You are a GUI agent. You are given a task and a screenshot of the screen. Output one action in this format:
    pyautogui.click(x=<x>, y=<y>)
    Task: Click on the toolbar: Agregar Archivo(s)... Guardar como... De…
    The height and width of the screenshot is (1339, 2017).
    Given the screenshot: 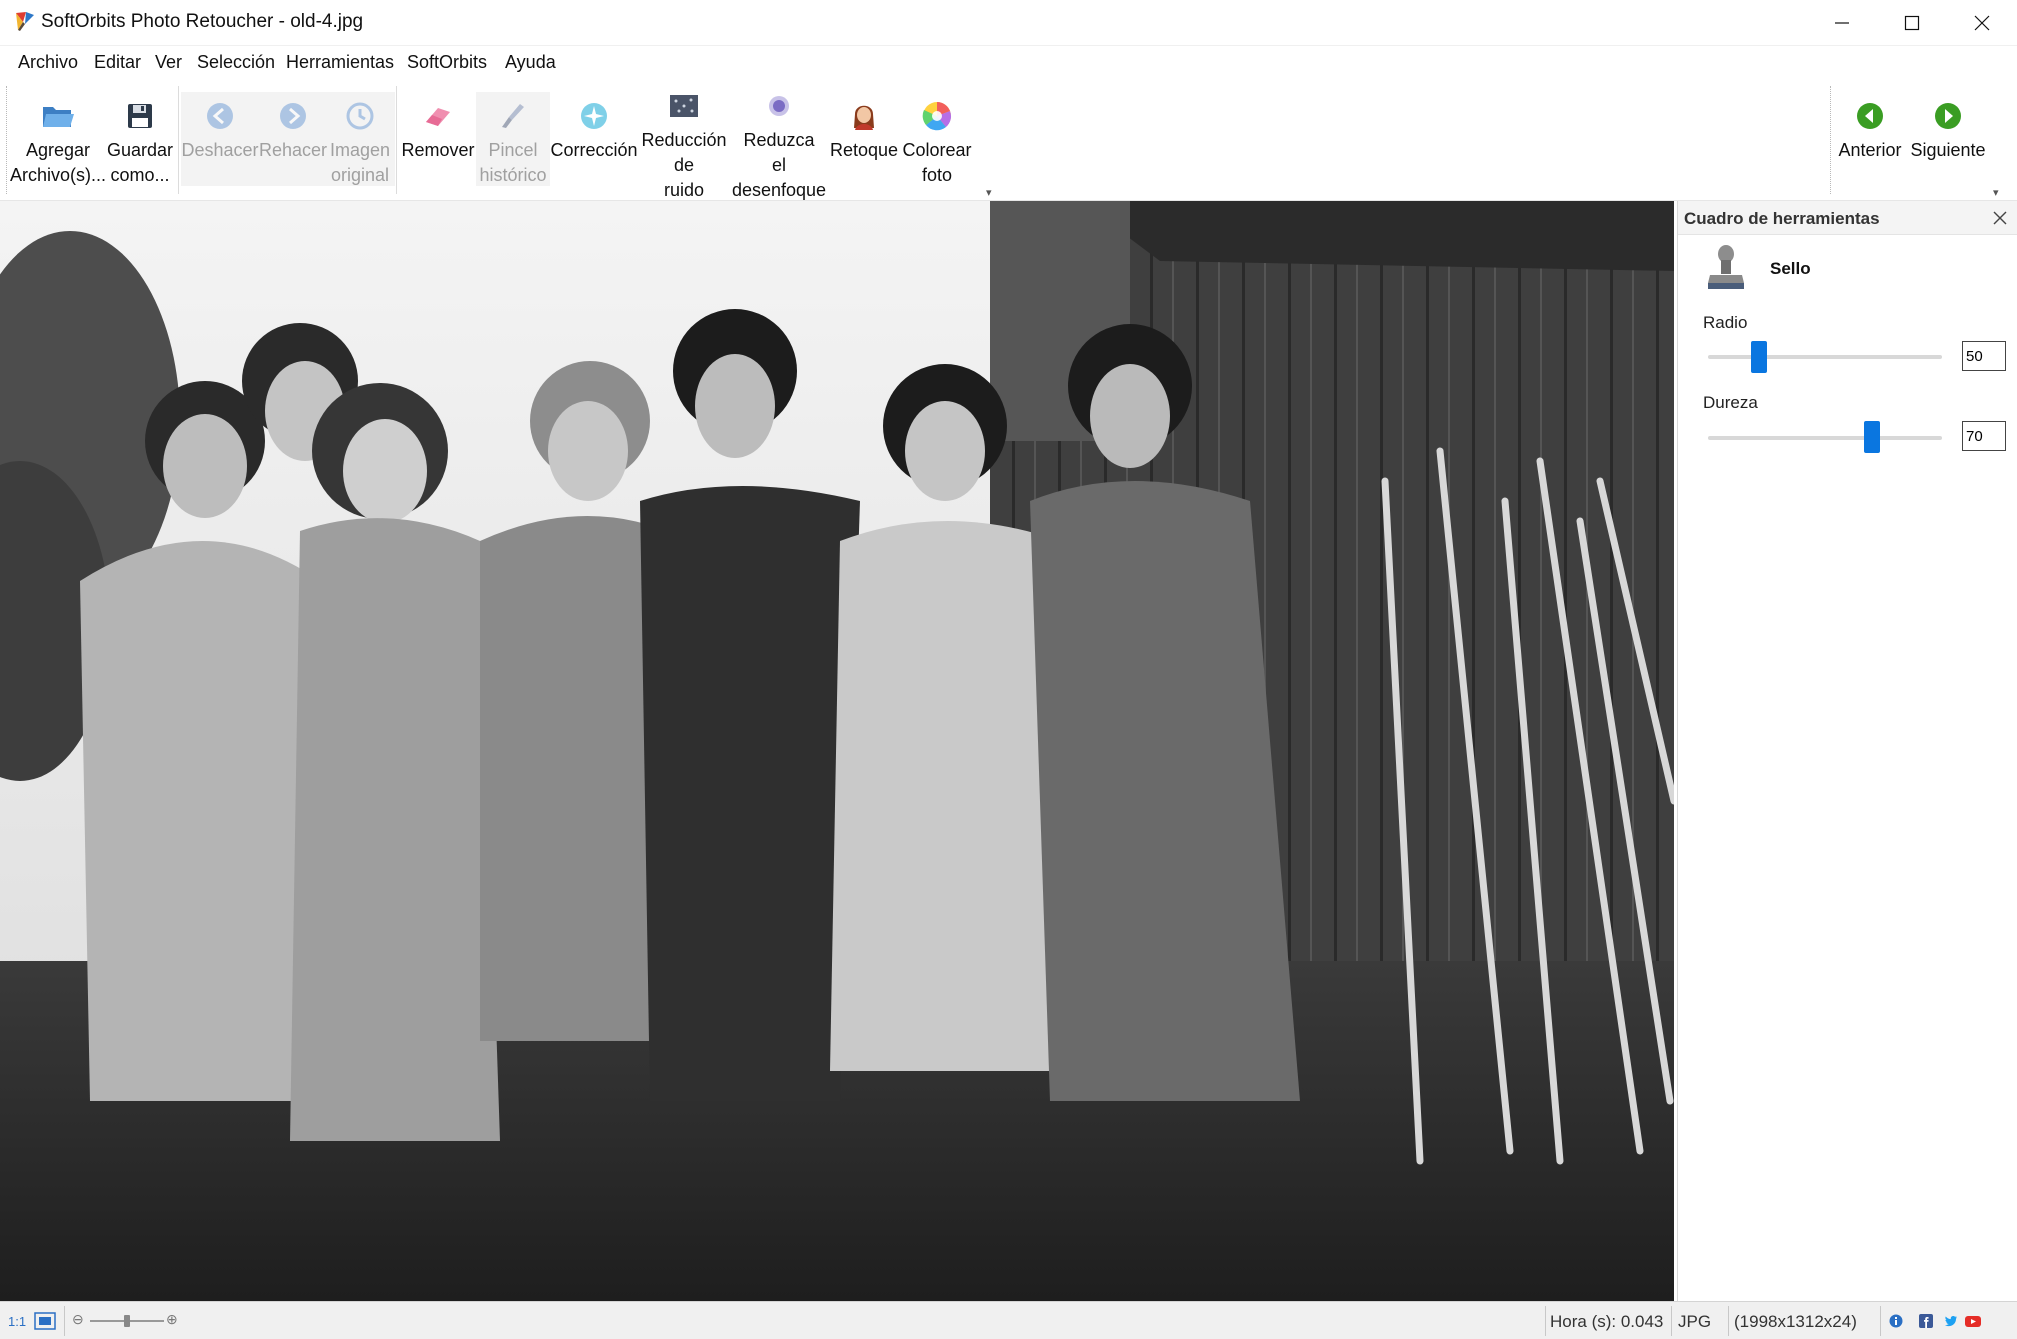 What is the action you would take?
    pyautogui.click(x=1008, y=140)
    